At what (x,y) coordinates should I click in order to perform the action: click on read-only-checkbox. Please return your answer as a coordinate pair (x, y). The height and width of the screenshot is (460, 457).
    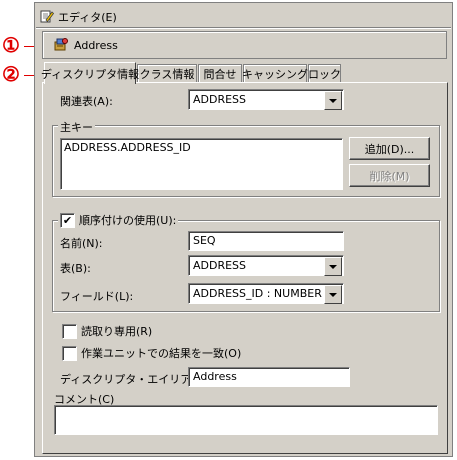
    Looking at the image, I should click on (69, 331).